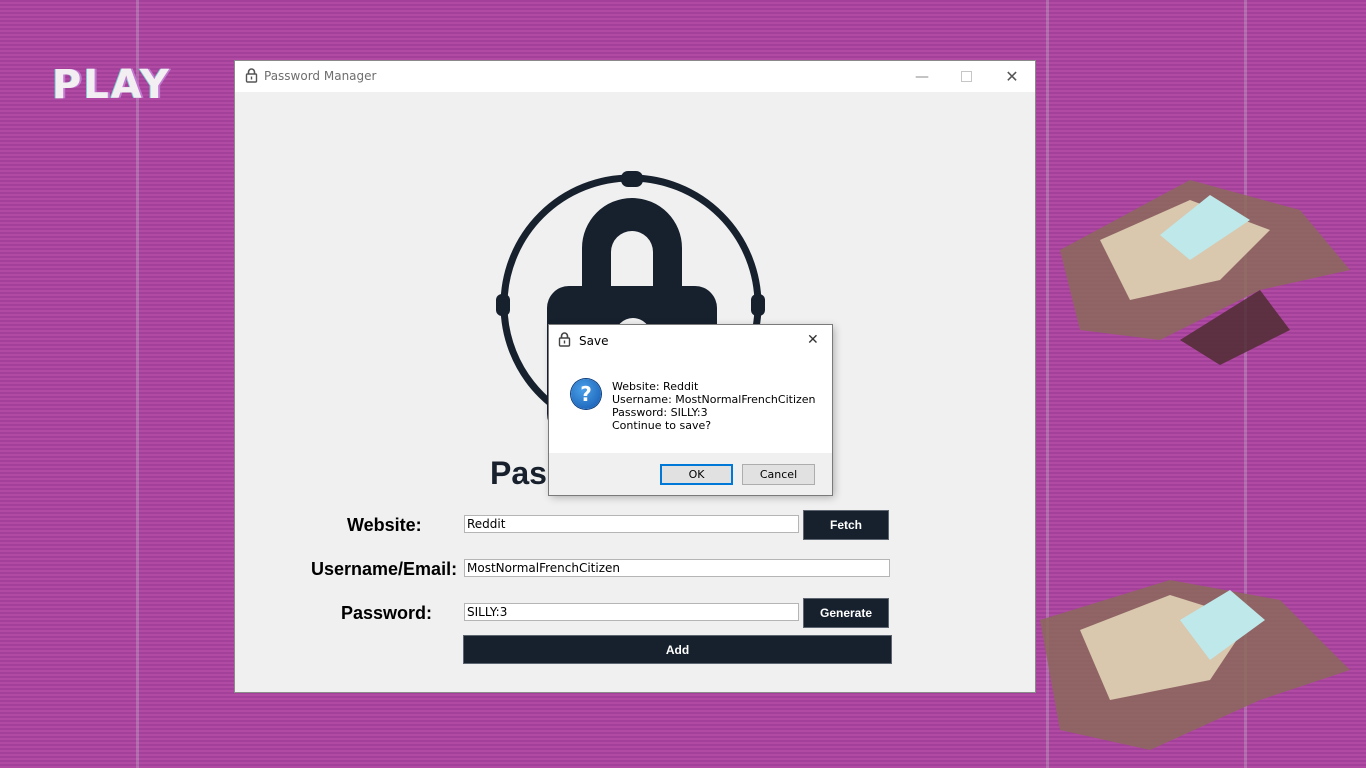  What do you see at coordinates (594, 341) in the screenshot?
I see `dialog-title: Save` at bounding box center [594, 341].